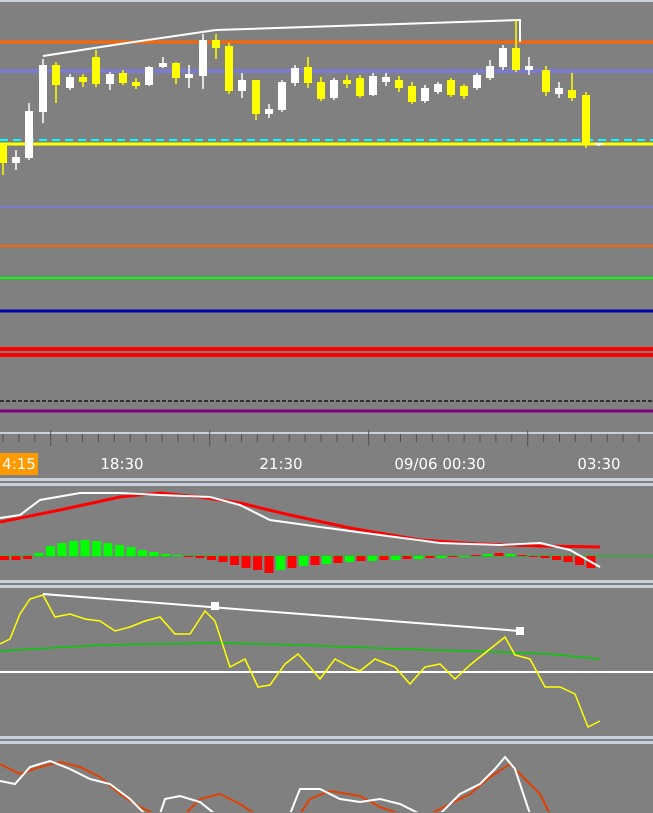 The height and width of the screenshot is (813, 653). What do you see at coordinates (440, 464) in the screenshot?
I see `time-label: 09/06 00:30` at bounding box center [440, 464].